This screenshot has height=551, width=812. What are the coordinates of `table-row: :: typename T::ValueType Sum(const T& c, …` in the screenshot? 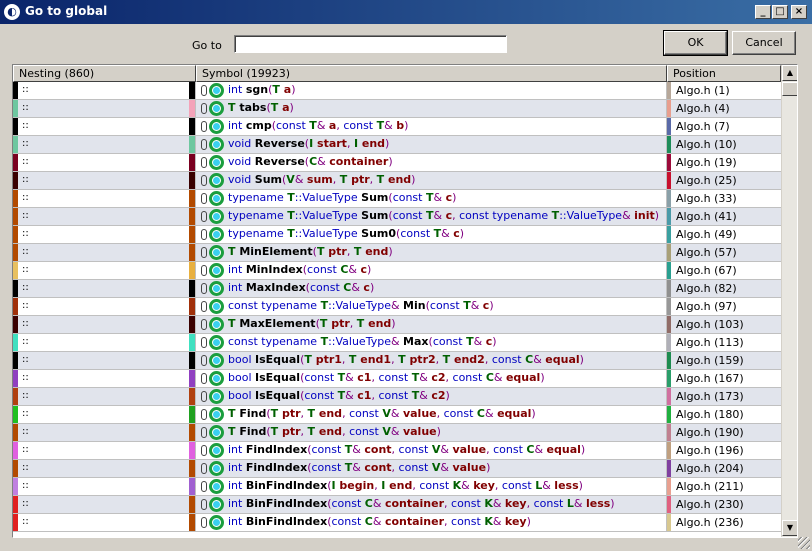 It's located at (397, 217).